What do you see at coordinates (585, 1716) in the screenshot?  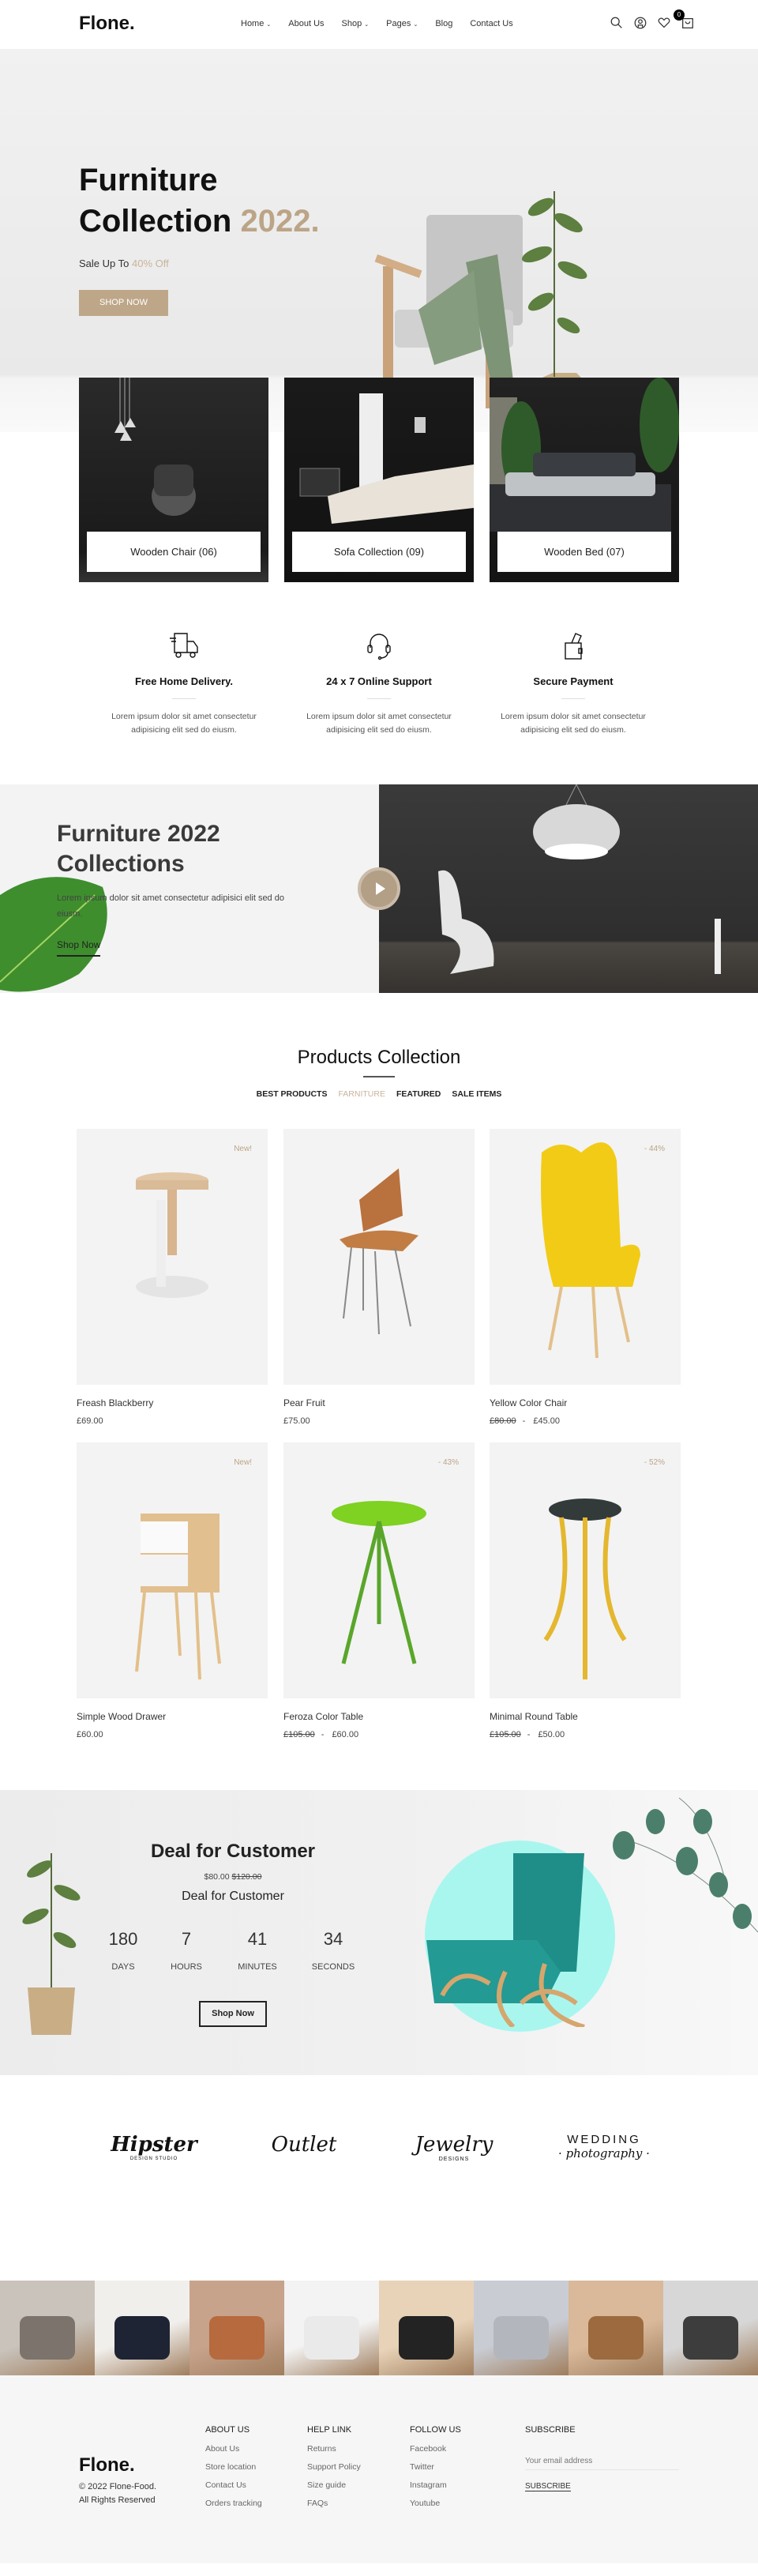 I see `product-name: Minimal Round Table` at bounding box center [585, 1716].